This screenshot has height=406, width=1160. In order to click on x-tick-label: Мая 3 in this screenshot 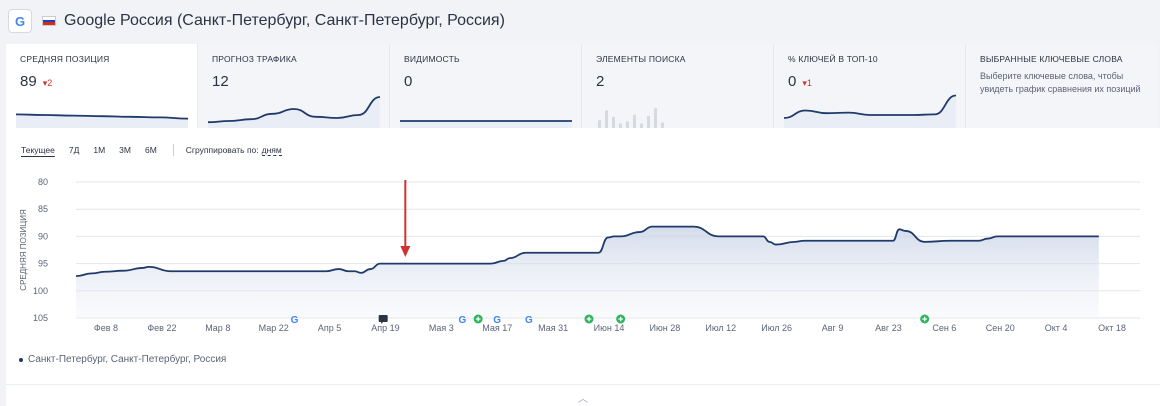, I will do `click(441, 328)`.